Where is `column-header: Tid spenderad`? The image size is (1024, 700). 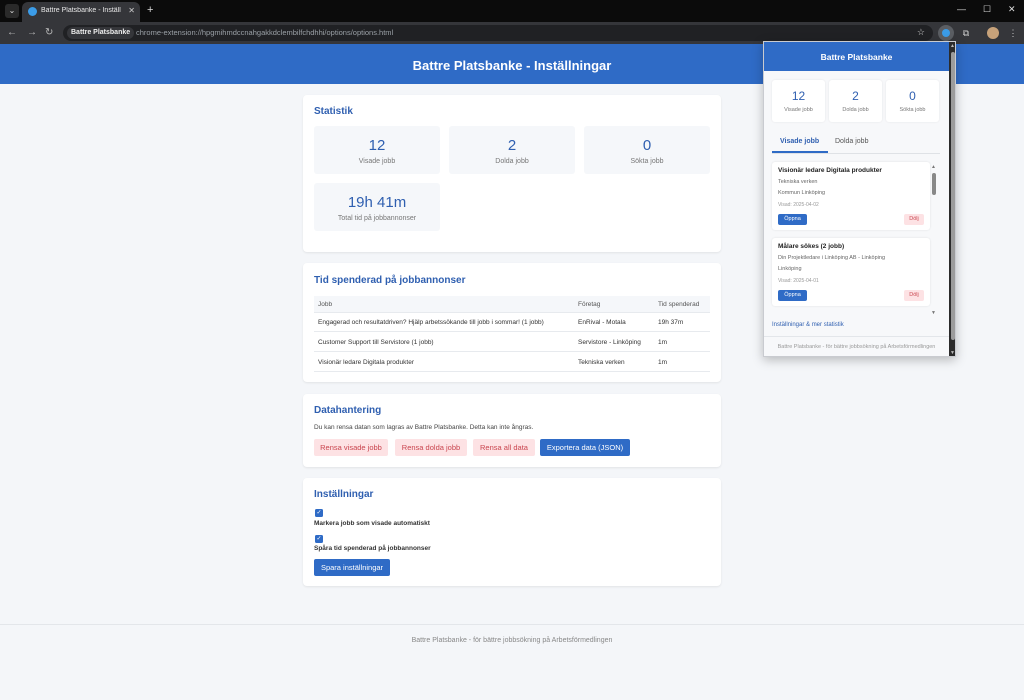 column-header: Tid spenderad is located at coordinates (679, 304).